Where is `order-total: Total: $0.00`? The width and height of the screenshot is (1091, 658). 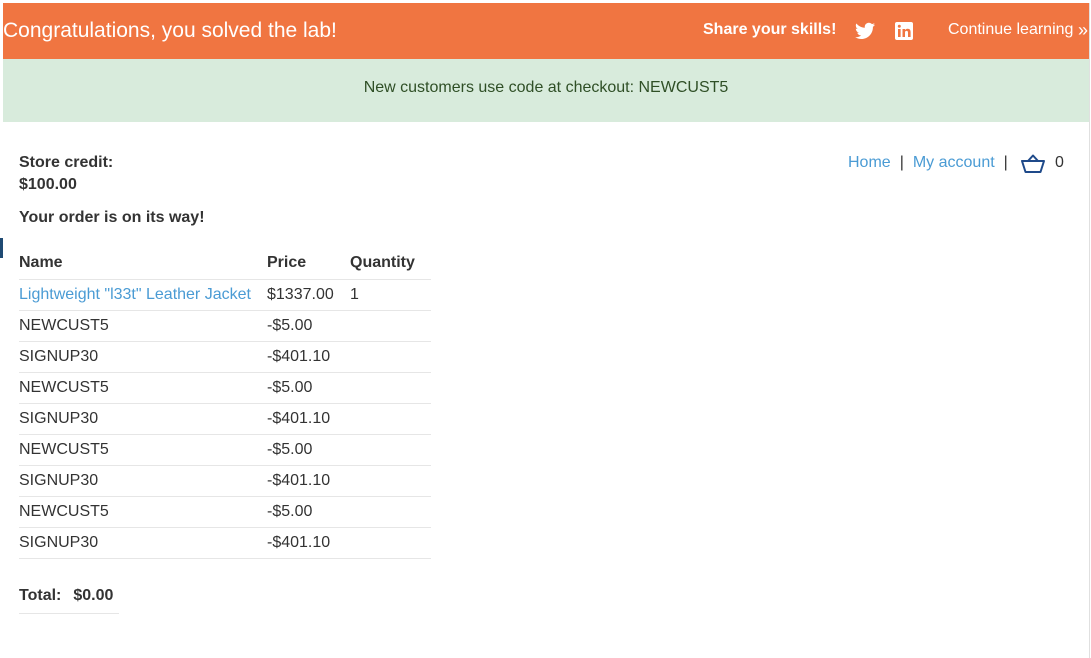 order-total: Total: $0.00 is located at coordinates (69, 600).